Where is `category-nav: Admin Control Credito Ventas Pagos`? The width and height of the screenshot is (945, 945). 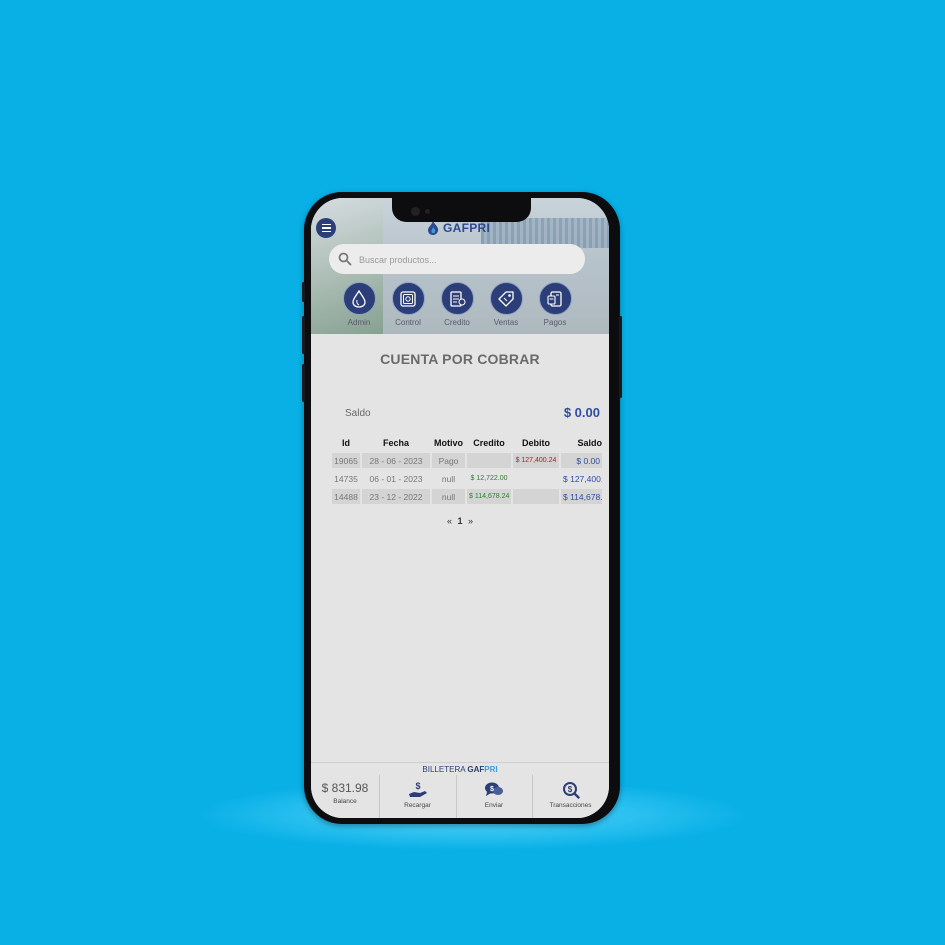 category-nav: Admin Control Credito Ventas Pagos is located at coordinates (459, 307).